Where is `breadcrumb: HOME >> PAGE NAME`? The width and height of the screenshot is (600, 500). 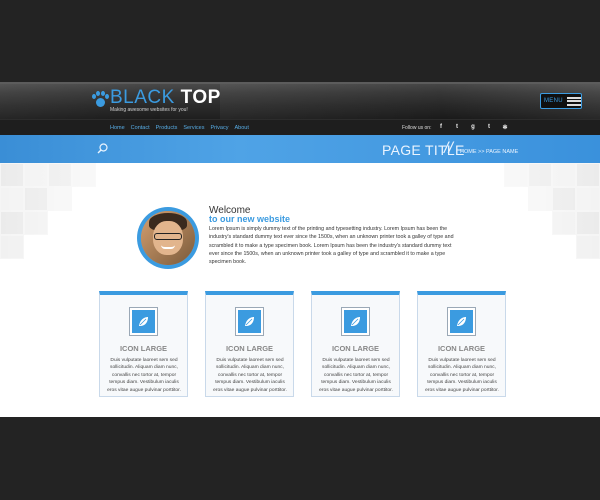
breadcrumb: HOME >> PAGE NAME is located at coordinates (489, 152).